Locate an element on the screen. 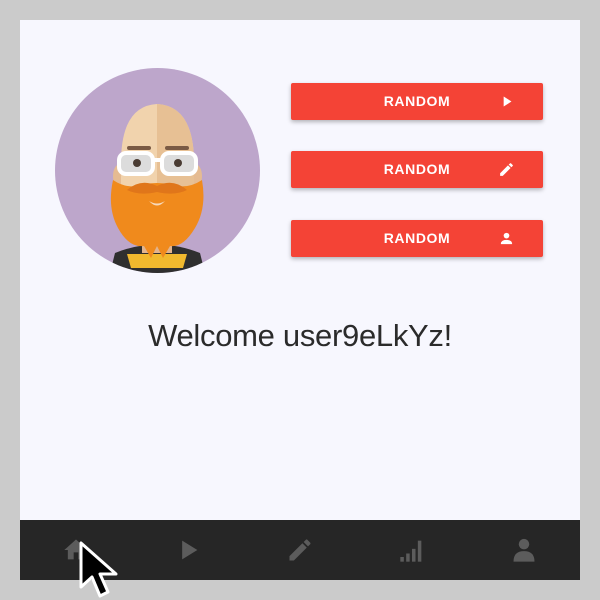  home-icon is located at coordinates (76, 549).